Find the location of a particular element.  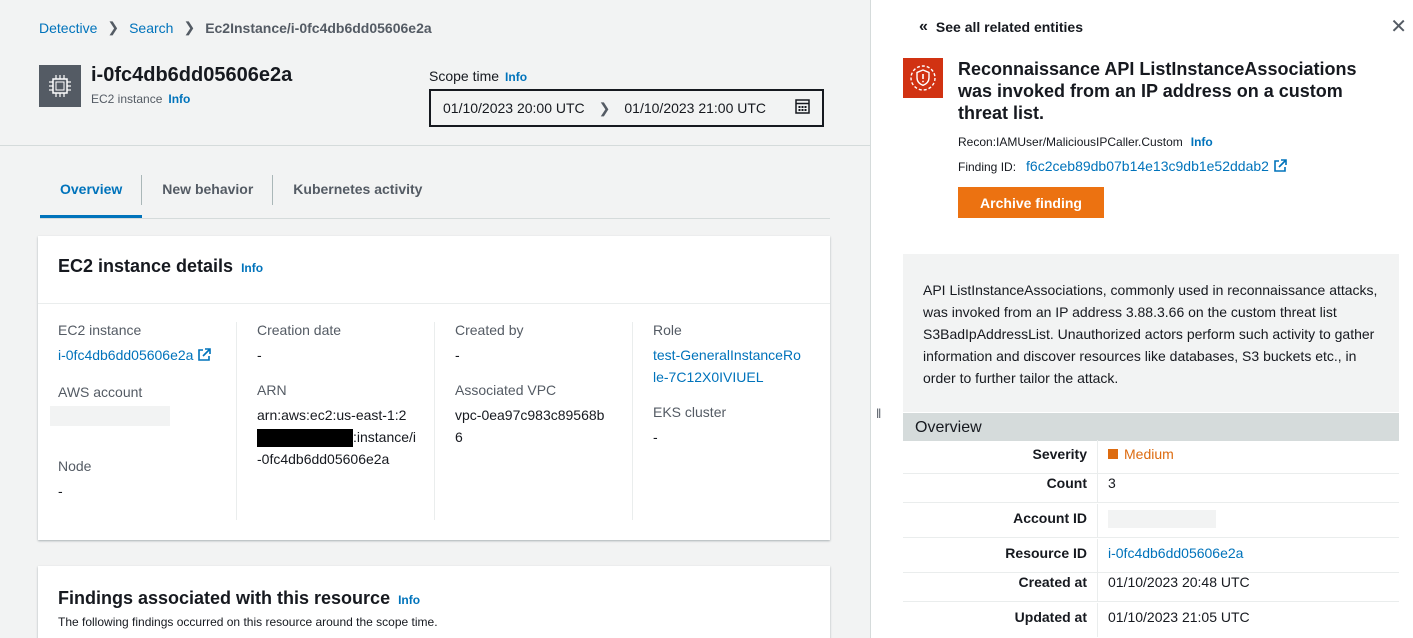

account-id-value is located at coordinates (1162, 520).